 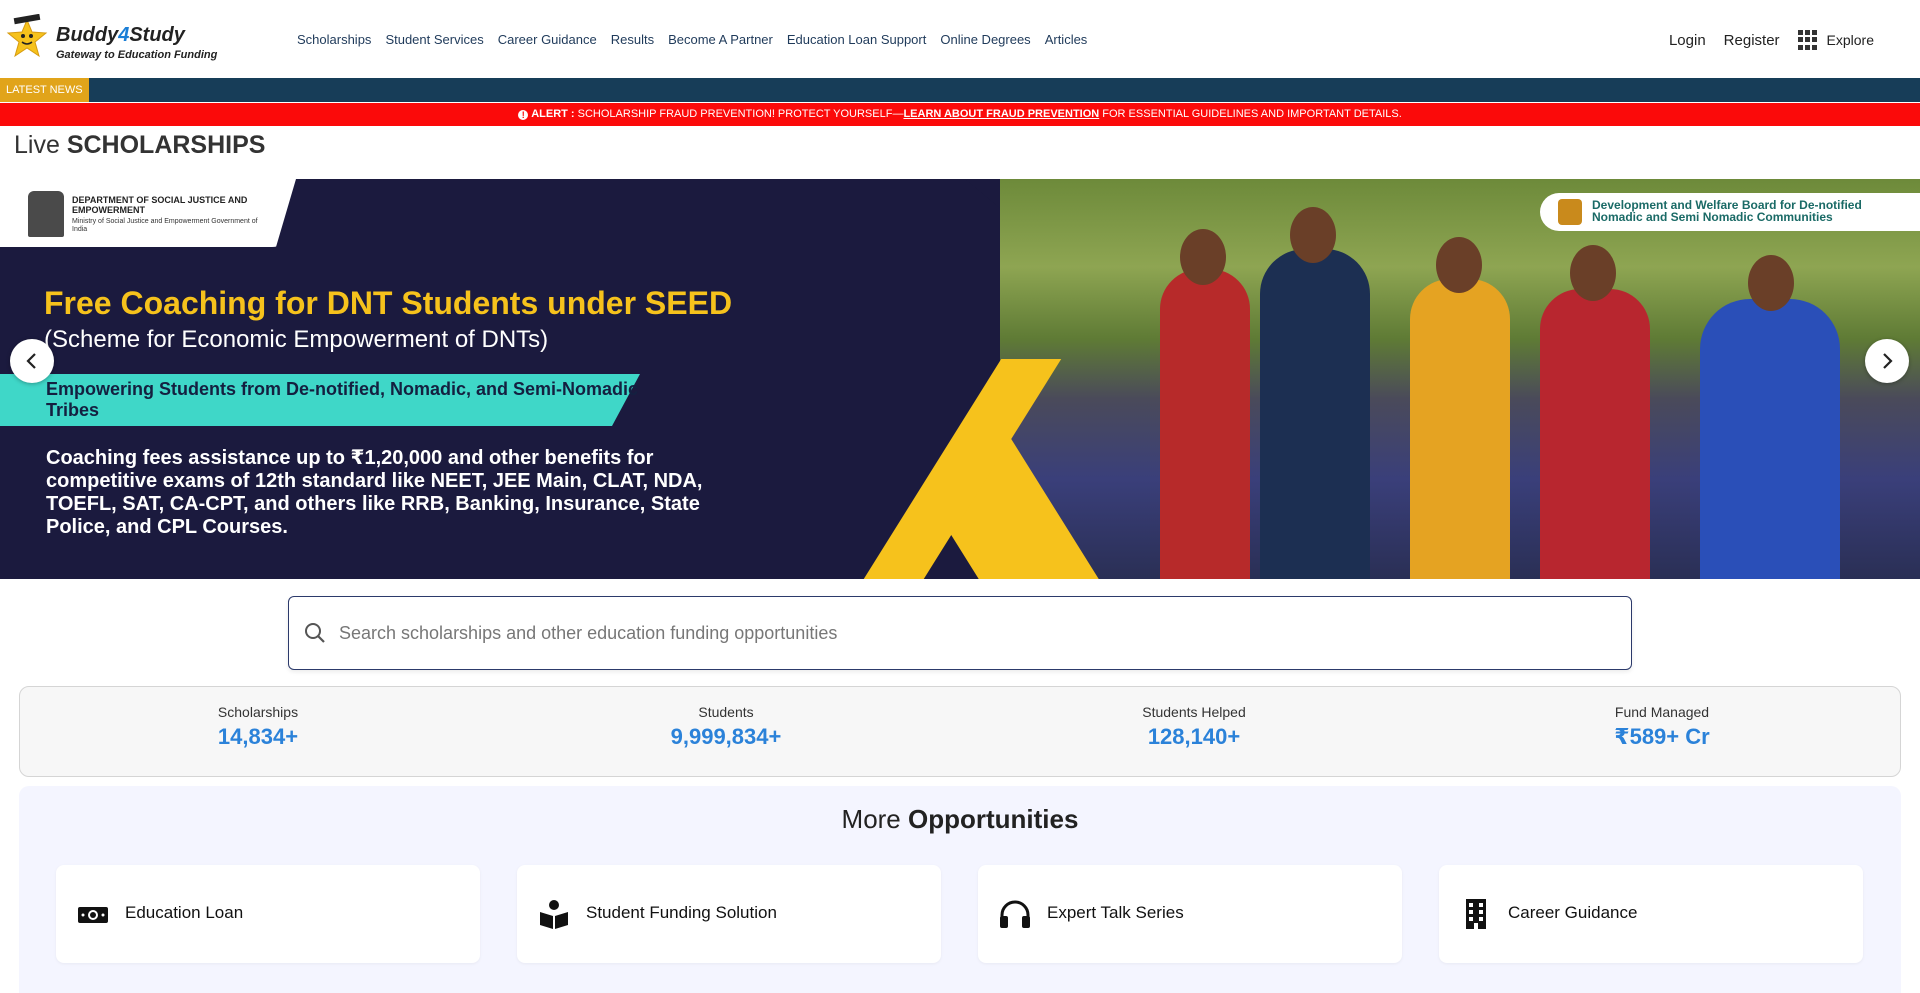 I want to click on chevron-left-icon, so click(x=31, y=361).